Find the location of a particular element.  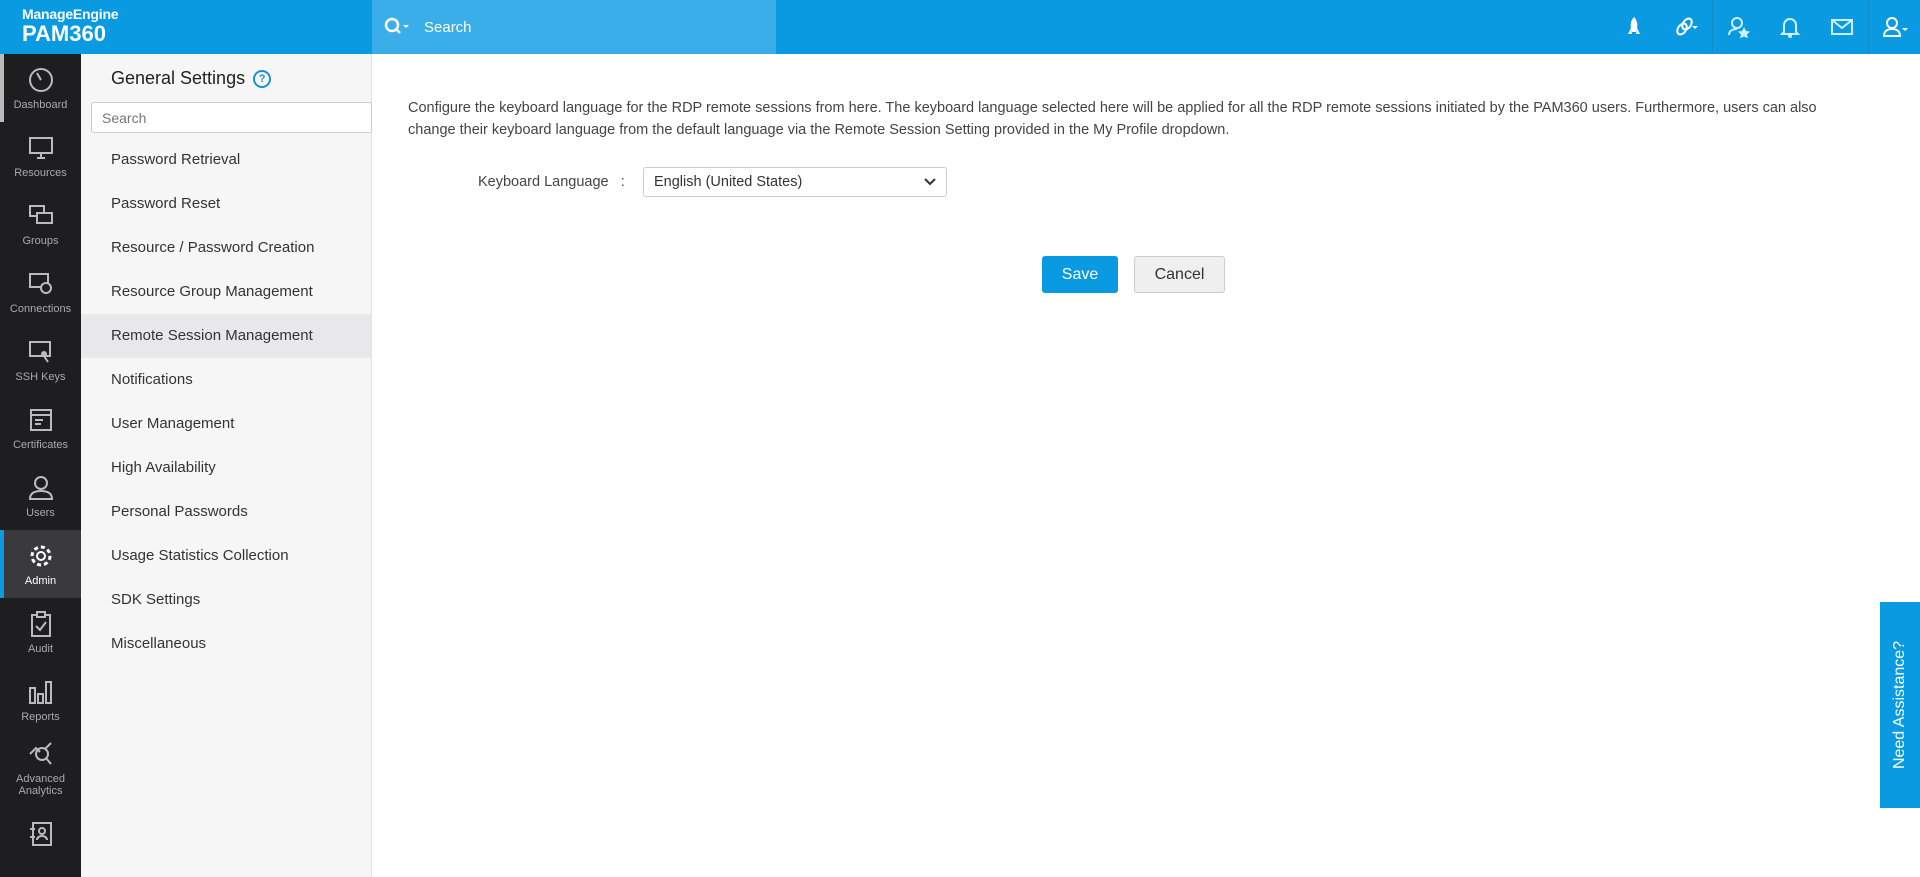

sidebar-item-connections: Connections is located at coordinates (40, 292).